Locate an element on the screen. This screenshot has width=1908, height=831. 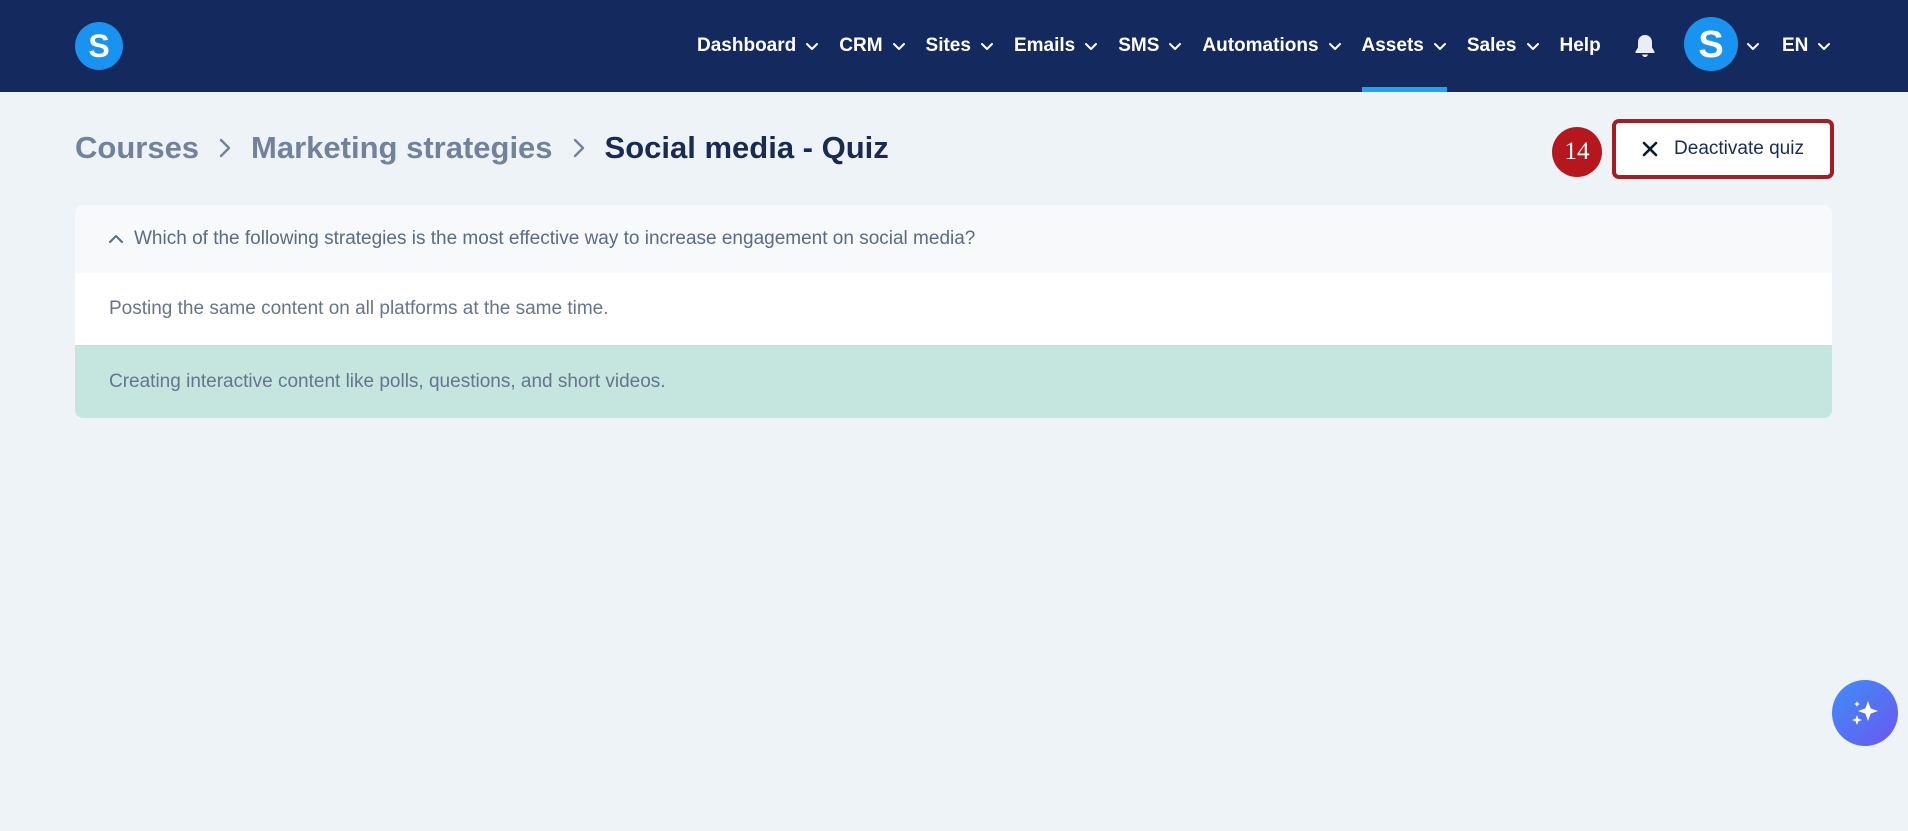
nav-item-automations: Automations is located at coordinates (1271, 46).